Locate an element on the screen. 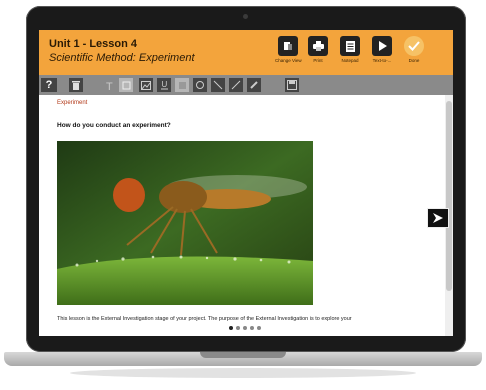 This screenshot has width=486, height=390. done-label: Done is located at coordinates (414, 60).